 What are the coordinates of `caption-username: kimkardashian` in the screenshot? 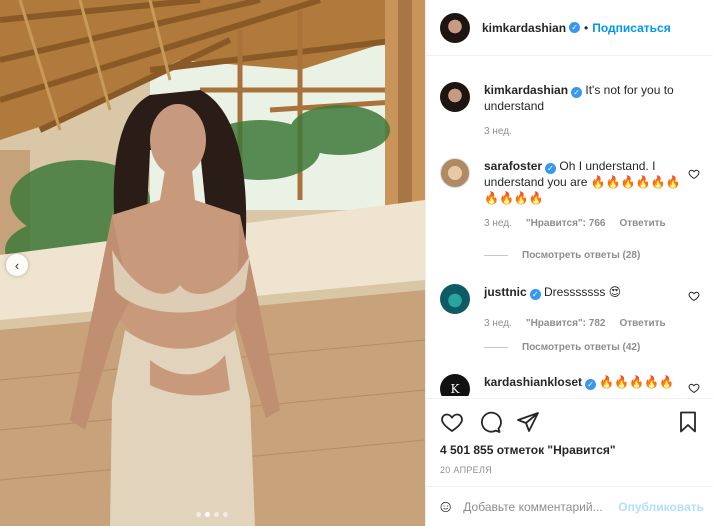 It's located at (526, 90).